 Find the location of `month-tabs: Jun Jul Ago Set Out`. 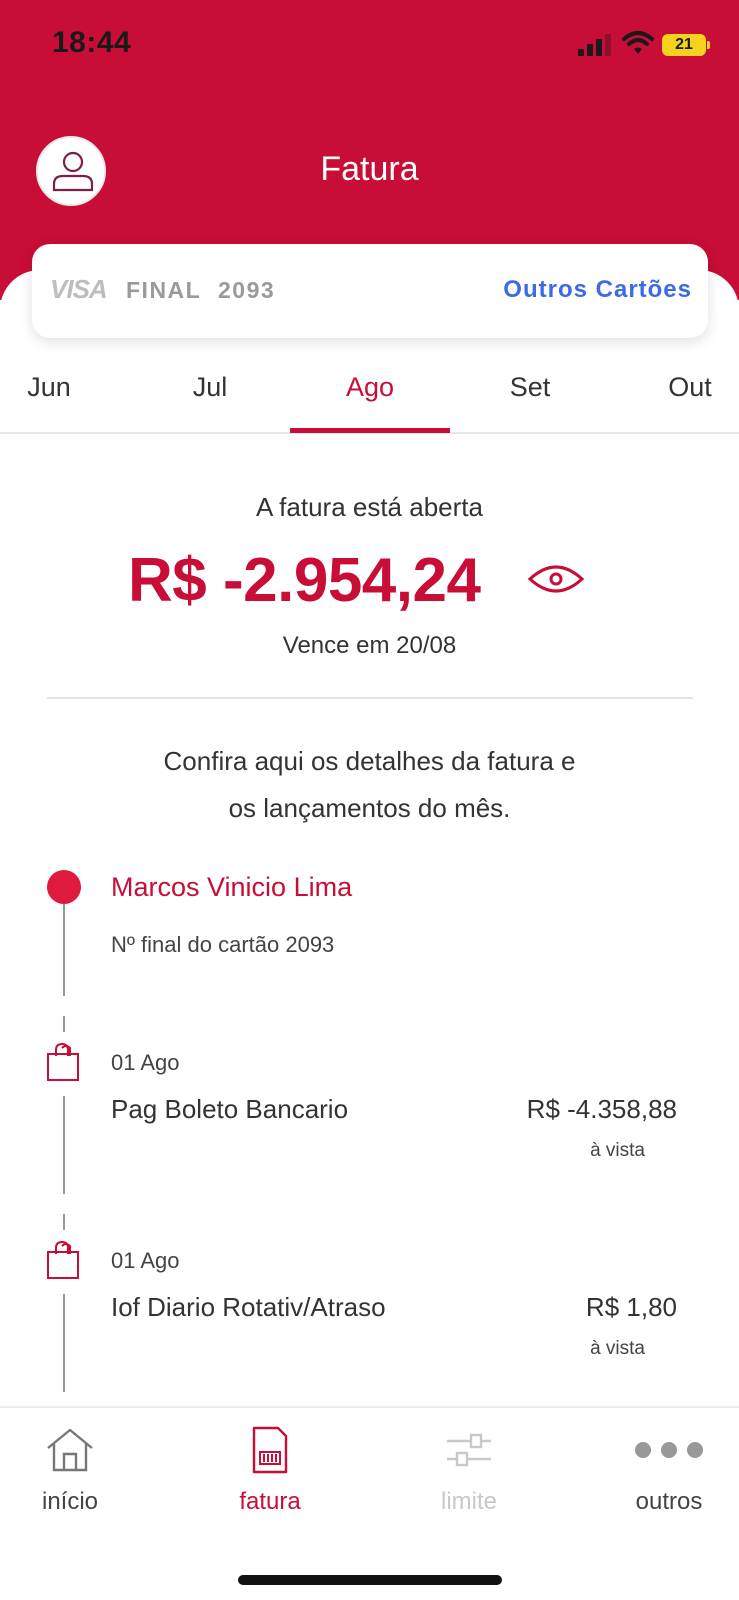

month-tabs: Jun Jul Ago Set Out is located at coordinates (369, 397).